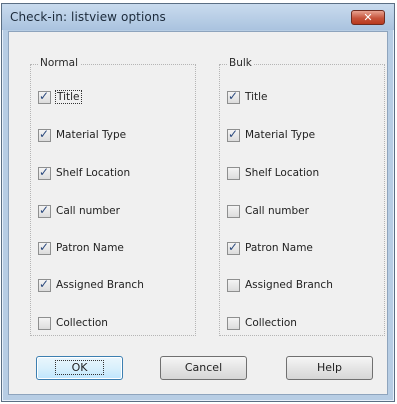 This screenshot has width=397, height=404. I want to click on title-bar: Check-in: listview options ✕, so click(198, 17).